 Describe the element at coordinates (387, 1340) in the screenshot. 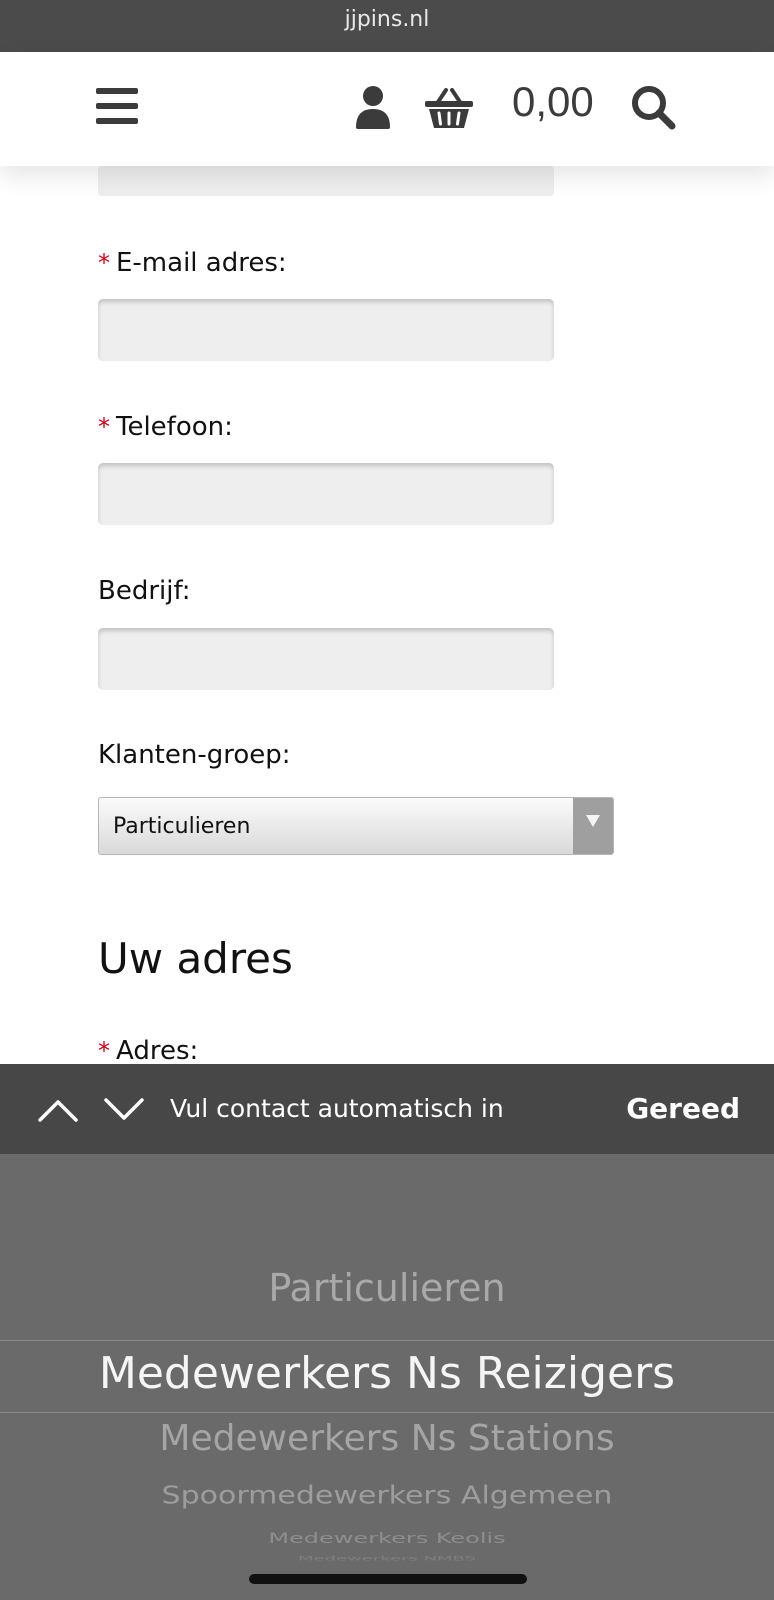

I see `picker-selection-top-line` at that location.